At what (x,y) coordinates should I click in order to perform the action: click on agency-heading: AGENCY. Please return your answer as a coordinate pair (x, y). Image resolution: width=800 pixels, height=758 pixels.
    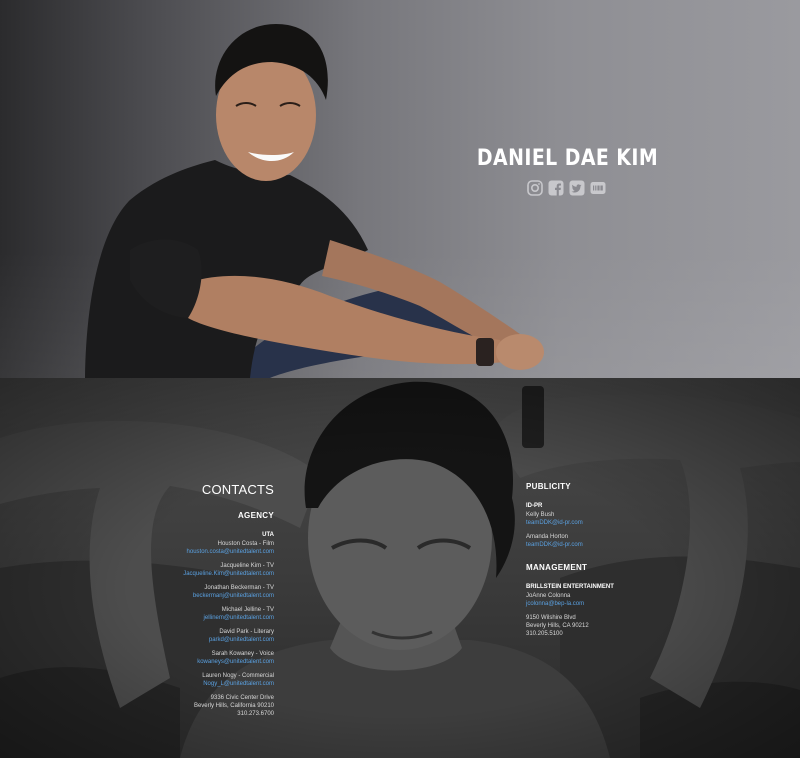
    Looking at the image, I should click on (255, 515).